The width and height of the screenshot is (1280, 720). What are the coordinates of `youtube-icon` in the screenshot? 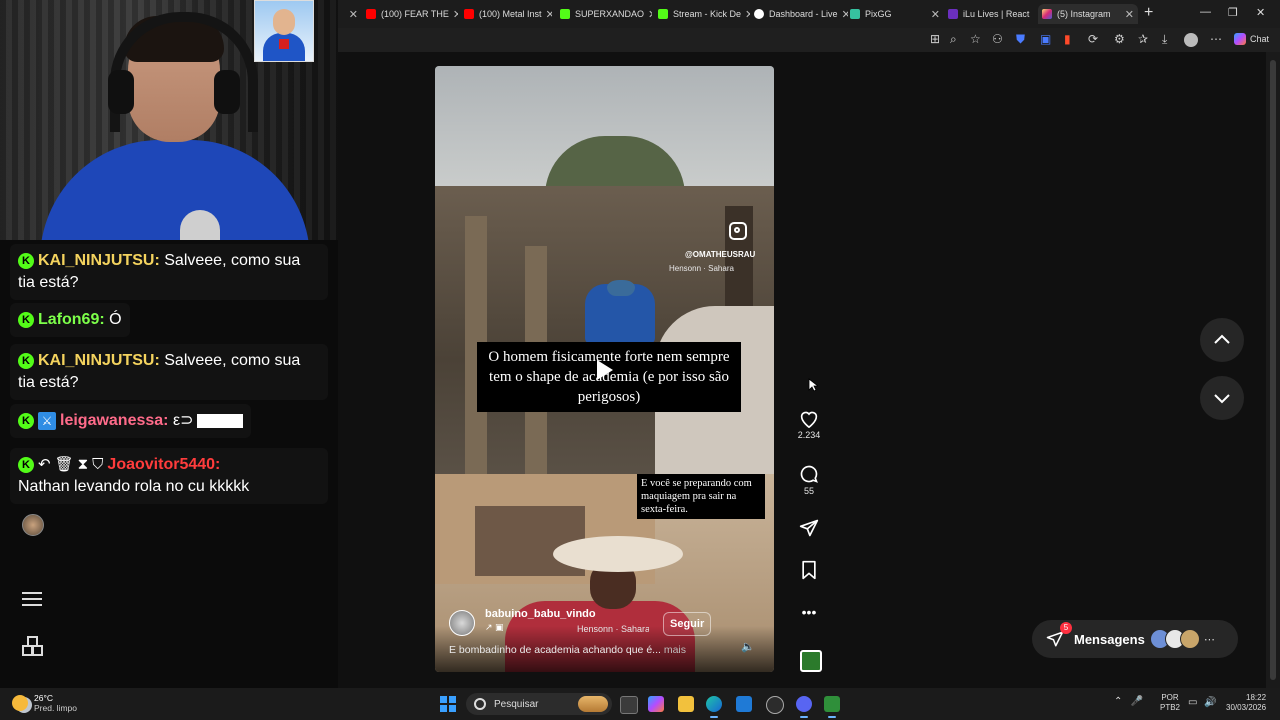 It's located at (371, 14).